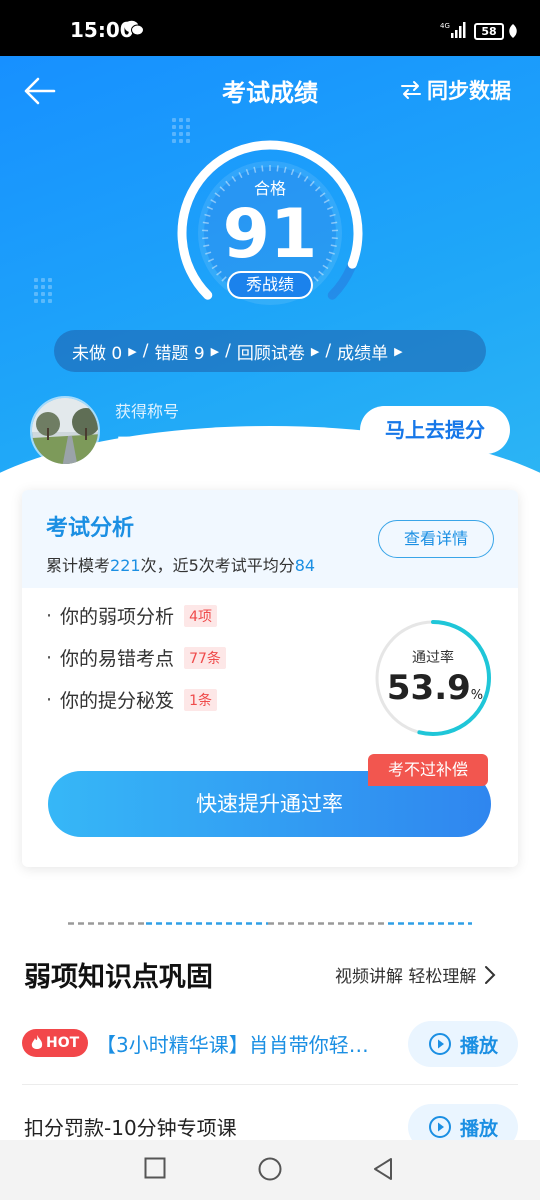 The height and width of the screenshot is (1200, 540). What do you see at coordinates (435, 688) in the screenshot?
I see `pass-rate-value: 53.9%` at bounding box center [435, 688].